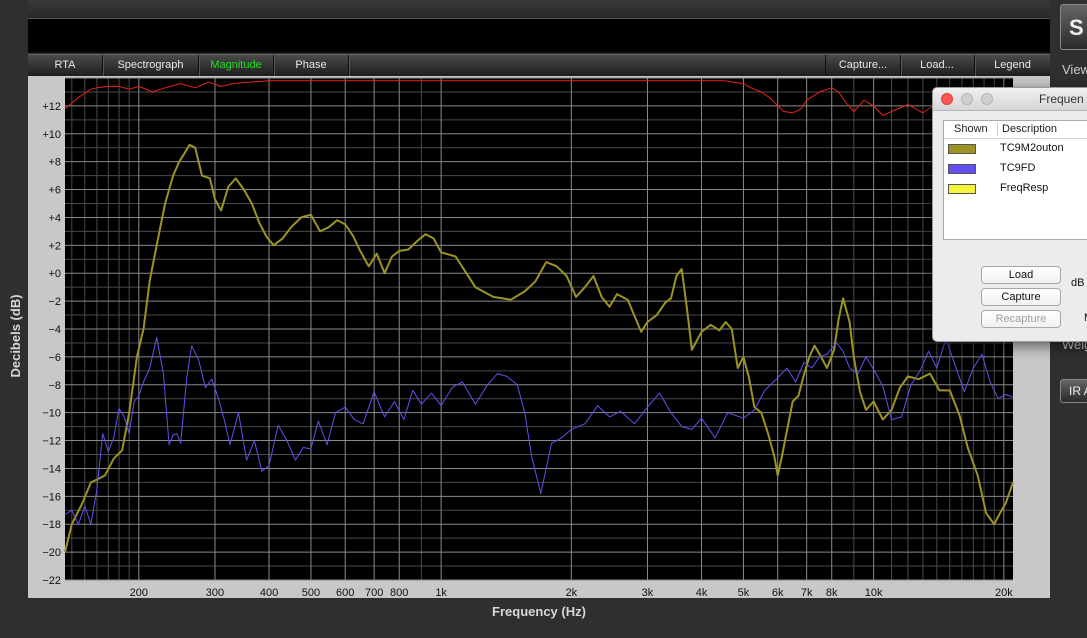  Describe the element at coordinates (345, 593) in the screenshot. I see `x-tick-label: 600` at that location.